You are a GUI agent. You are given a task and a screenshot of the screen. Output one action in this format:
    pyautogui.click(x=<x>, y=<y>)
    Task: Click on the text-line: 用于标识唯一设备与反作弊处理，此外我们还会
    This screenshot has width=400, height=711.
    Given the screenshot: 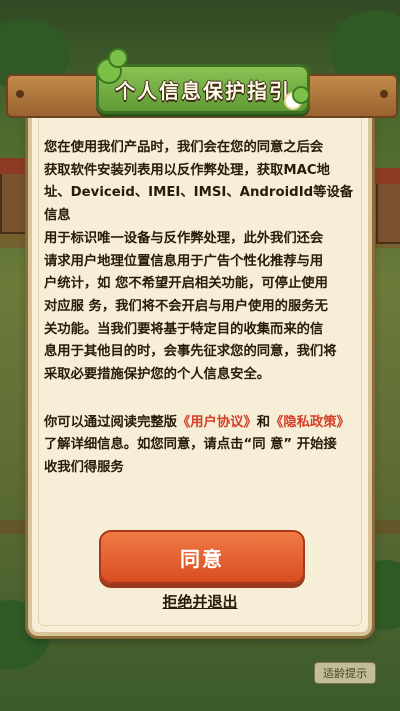 What is the action you would take?
    pyautogui.click(x=184, y=238)
    